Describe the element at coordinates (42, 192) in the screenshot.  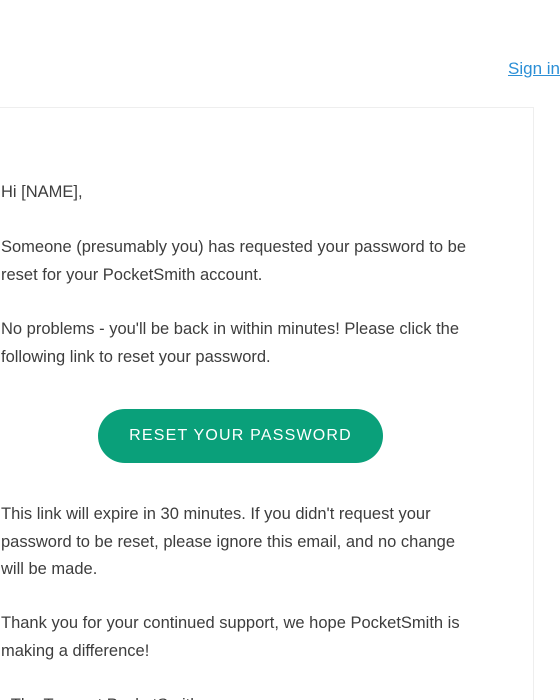
I see `greeting-text: Hi [NAME],` at that location.